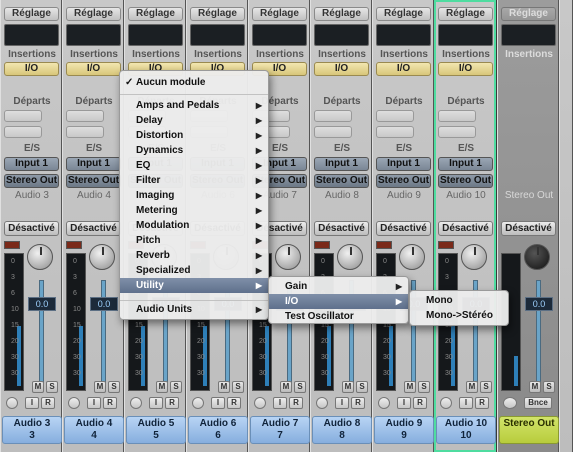 The height and width of the screenshot is (452, 573). What do you see at coordinates (459, 315) in the screenshot?
I see `submenu-item-mono-st-r-o: Mono->Stéréo` at bounding box center [459, 315].